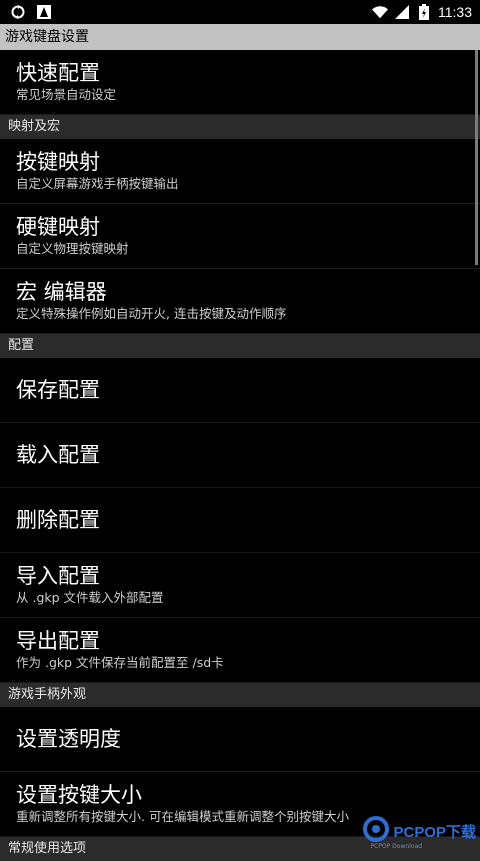 The height and width of the screenshot is (861, 480). What do you see at coordinates (58, 227) in the screenshot?
I see `item-title: 硬键映射` at bounding box center [58, 227].